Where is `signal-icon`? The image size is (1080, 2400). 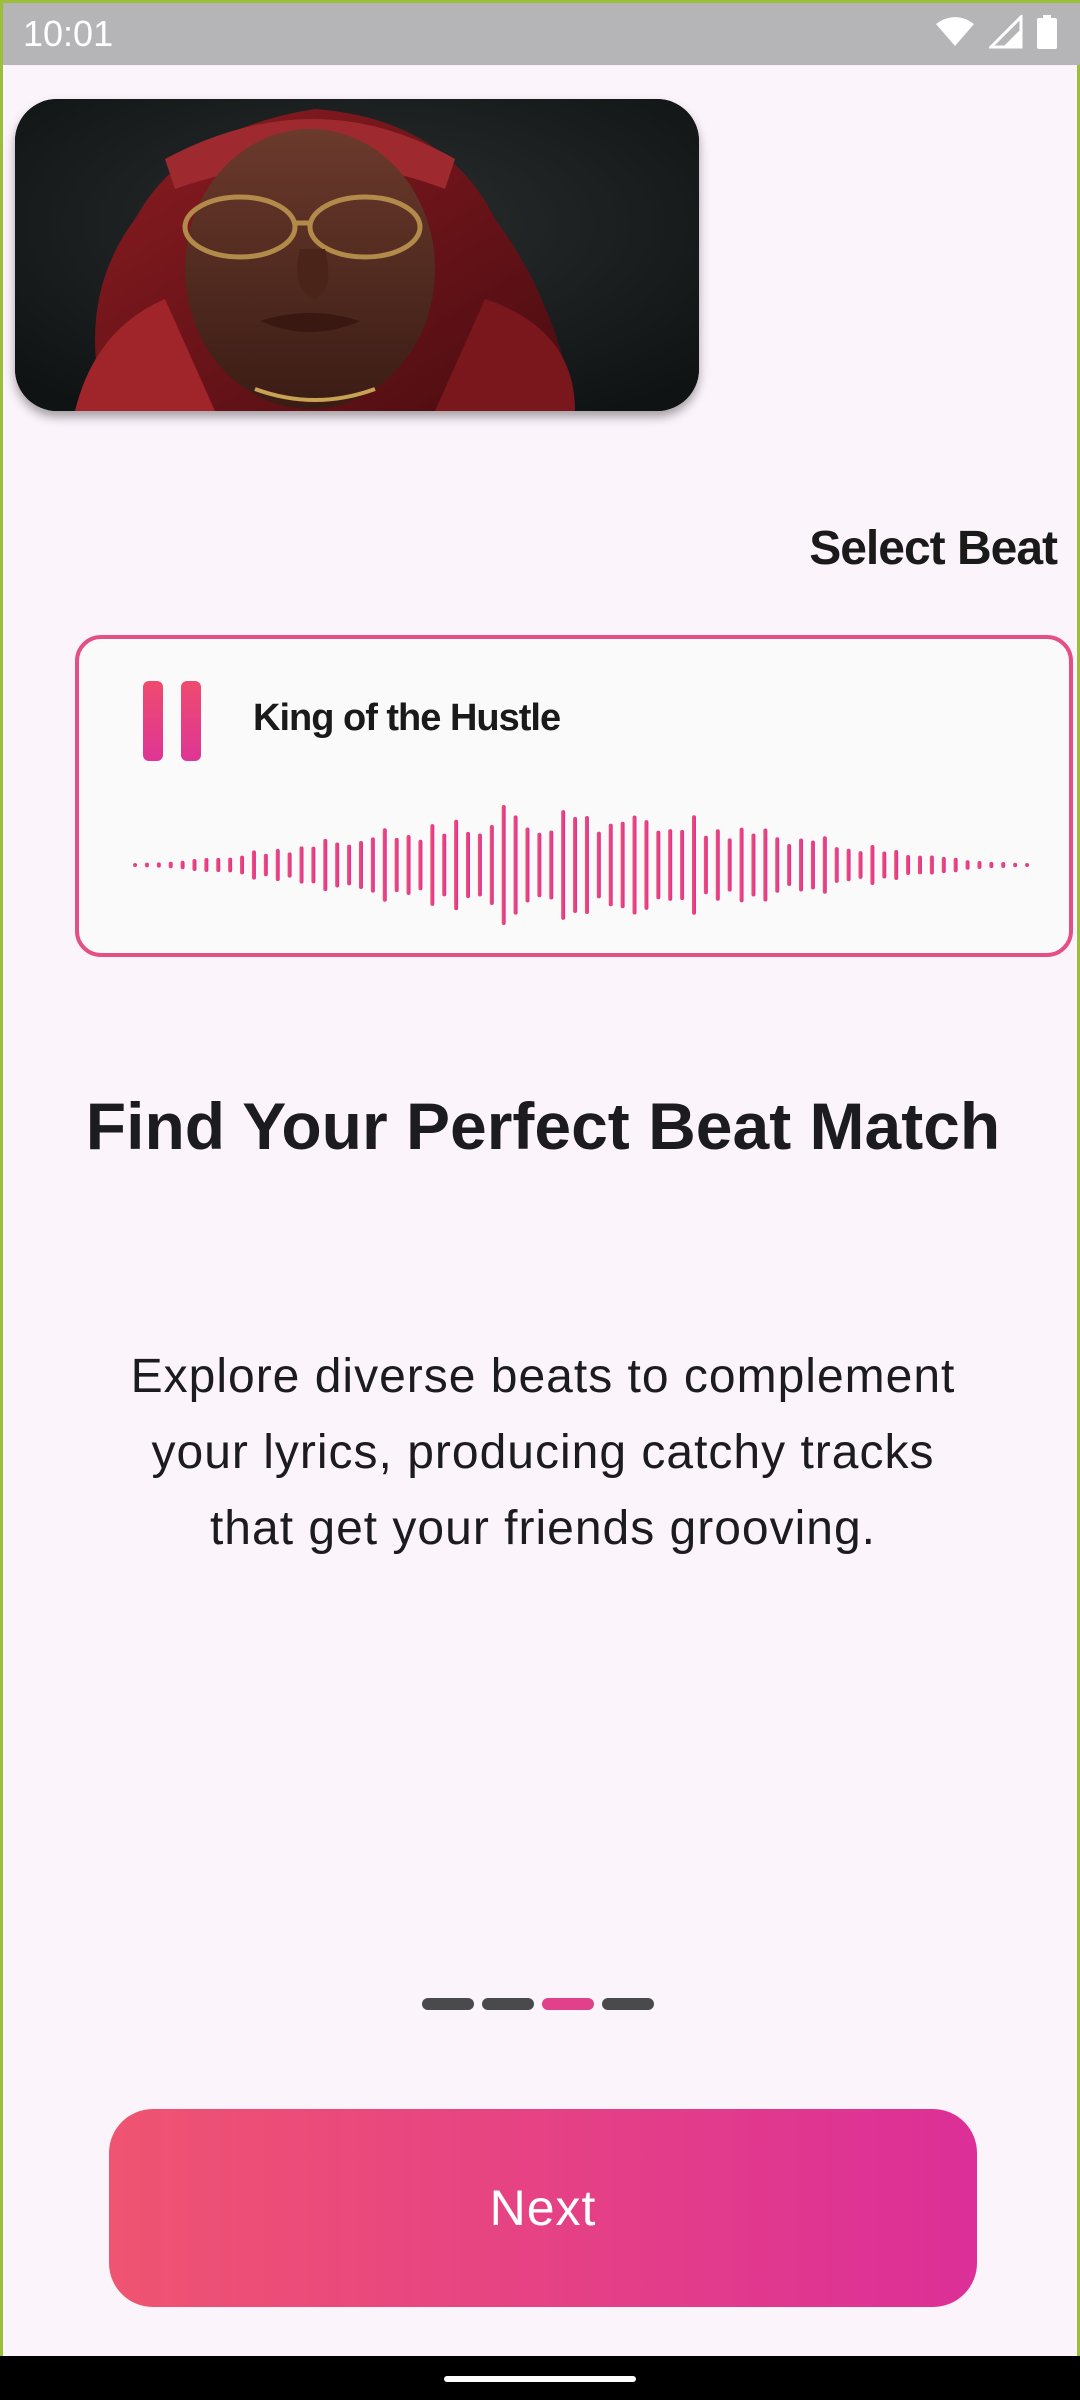
signal-icon is located at coordinates (1006, 32).